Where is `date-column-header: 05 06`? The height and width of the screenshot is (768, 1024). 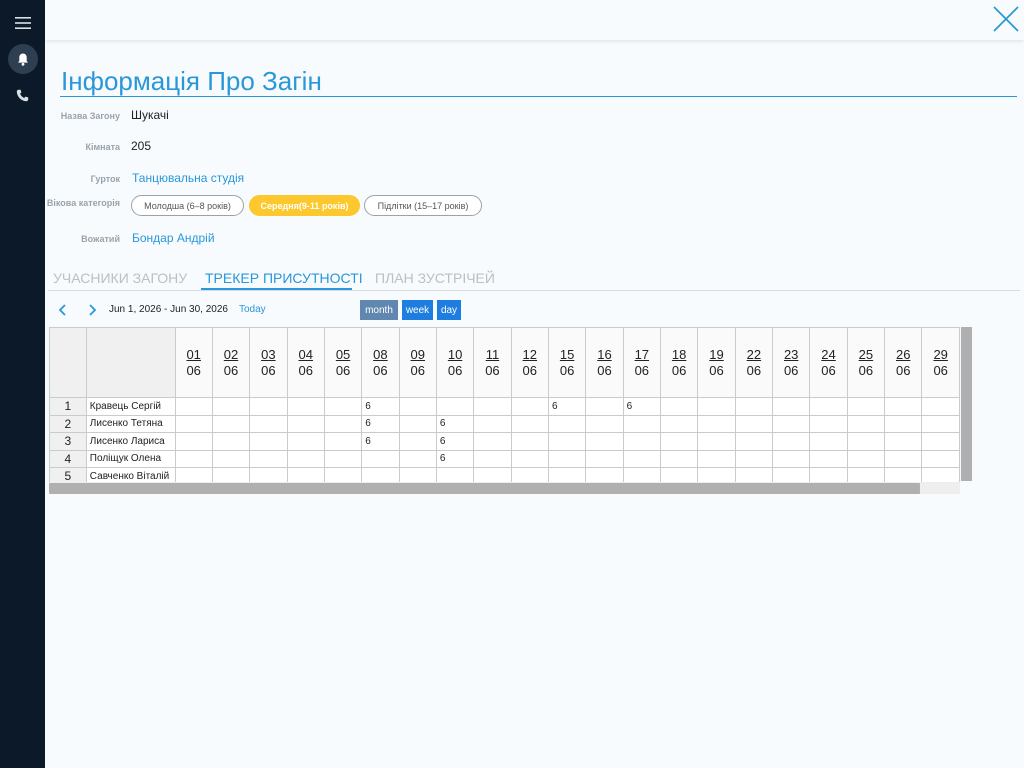 date-column-header: 05 06 is located at coordinates (343, 362).